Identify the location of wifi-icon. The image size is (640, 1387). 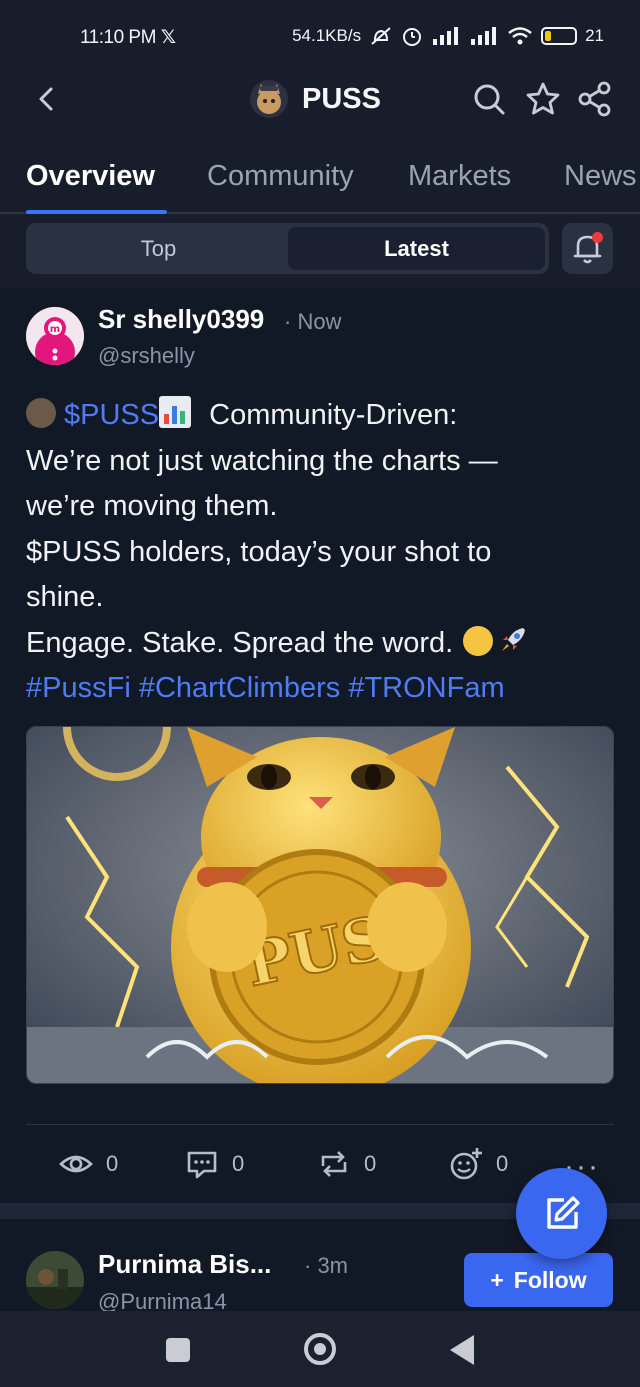
(520, 36).